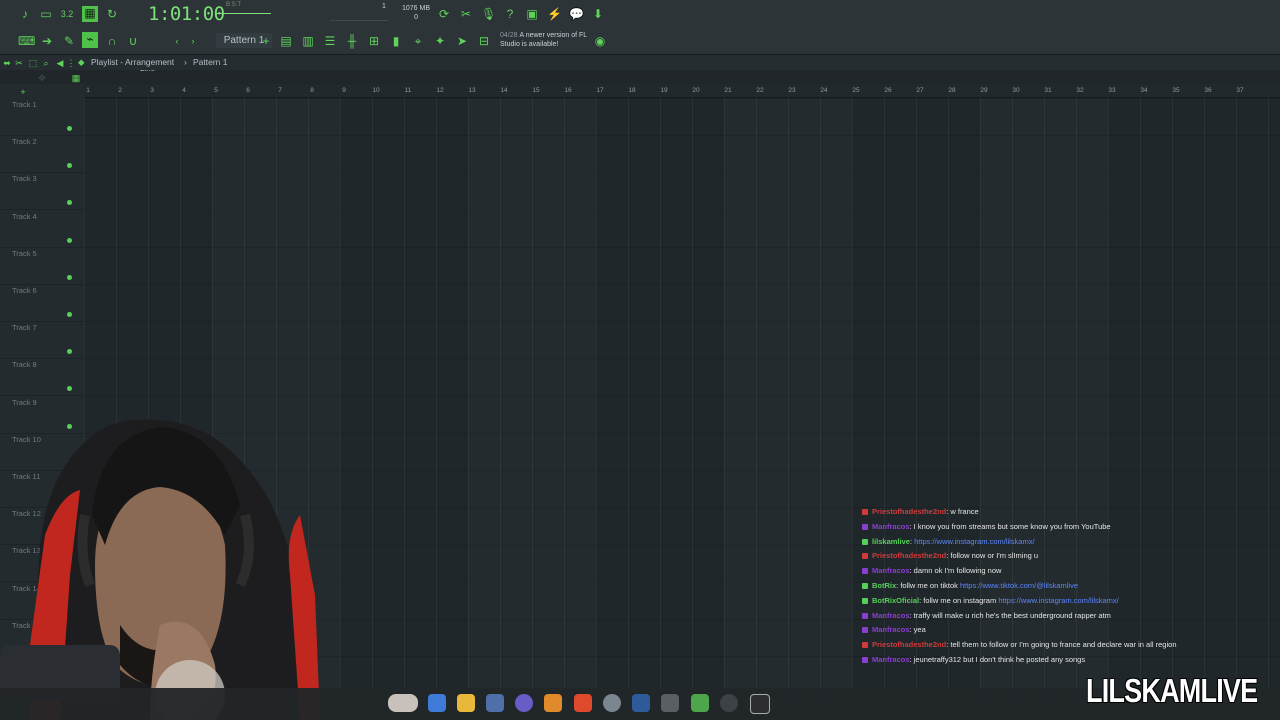 This screenshot has height=720, width=1280. Describe the element at coordinates (71, 63) in the screenshot. I see `more-icon: ⋮` at that location.